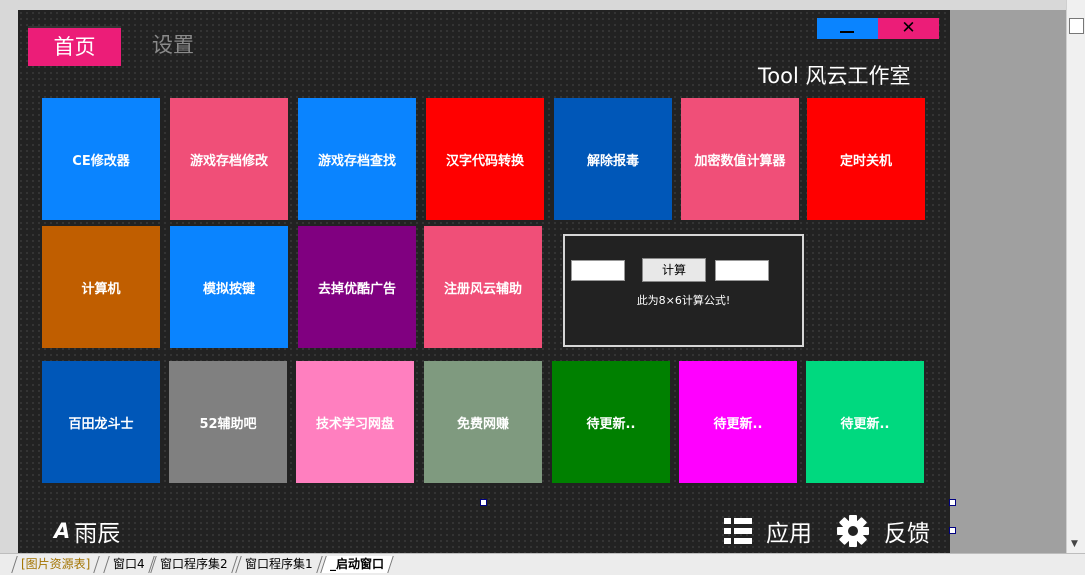 Image resolution: width=1085 pixels, height=575 pixels. I want to click on designer-tab-program-set1: 窗口程序集1, so click(279, 564).